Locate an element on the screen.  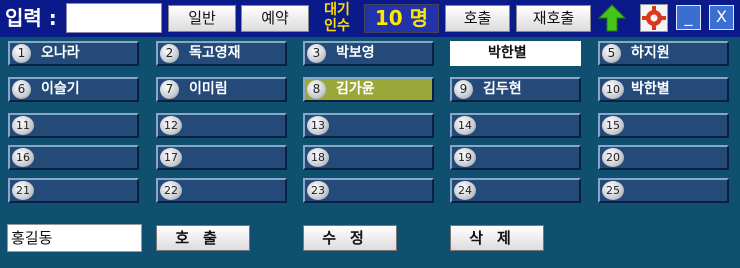
slot-6: 6 이슬기 is located at coordinates (73, 89).